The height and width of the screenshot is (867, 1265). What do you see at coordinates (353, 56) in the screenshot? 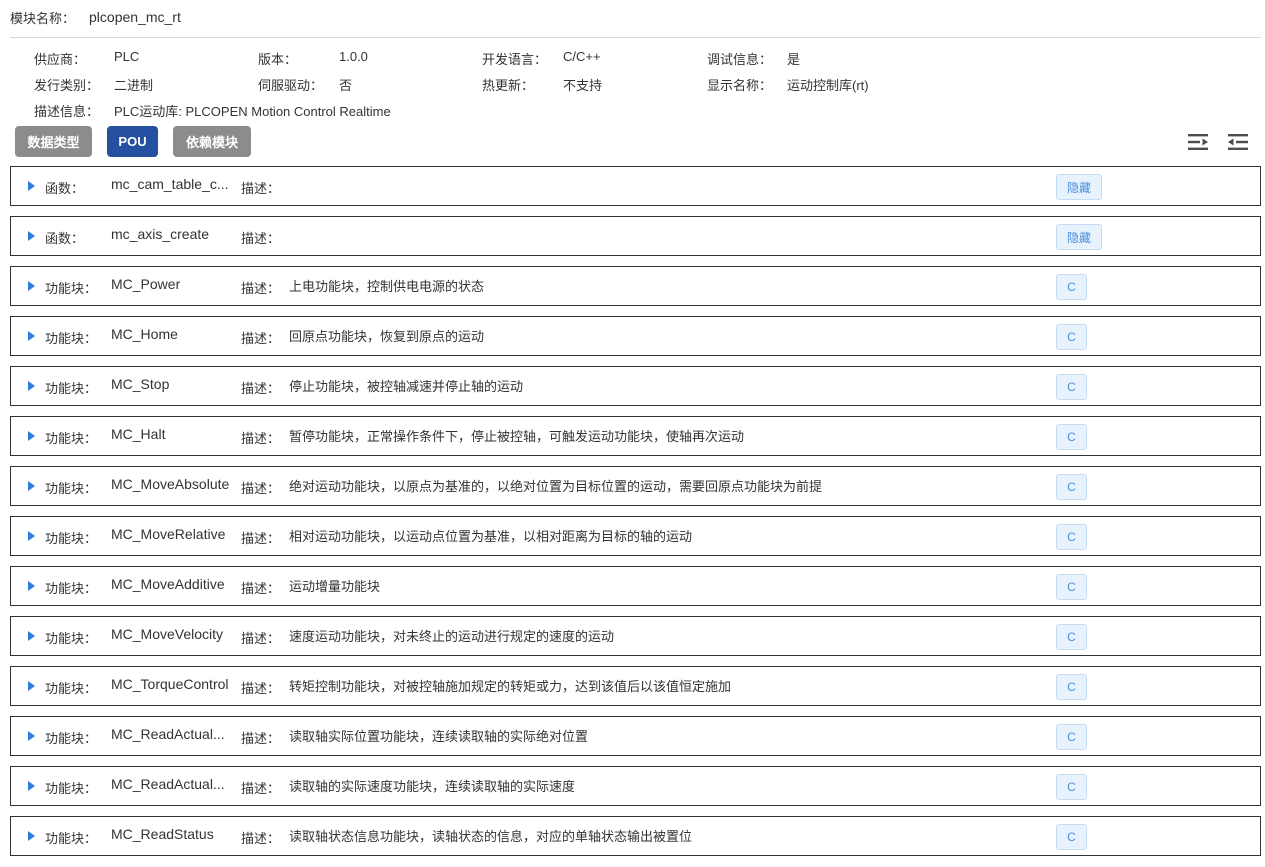
I see `info-value: 1.0.0` at bounding box center [353, 56].